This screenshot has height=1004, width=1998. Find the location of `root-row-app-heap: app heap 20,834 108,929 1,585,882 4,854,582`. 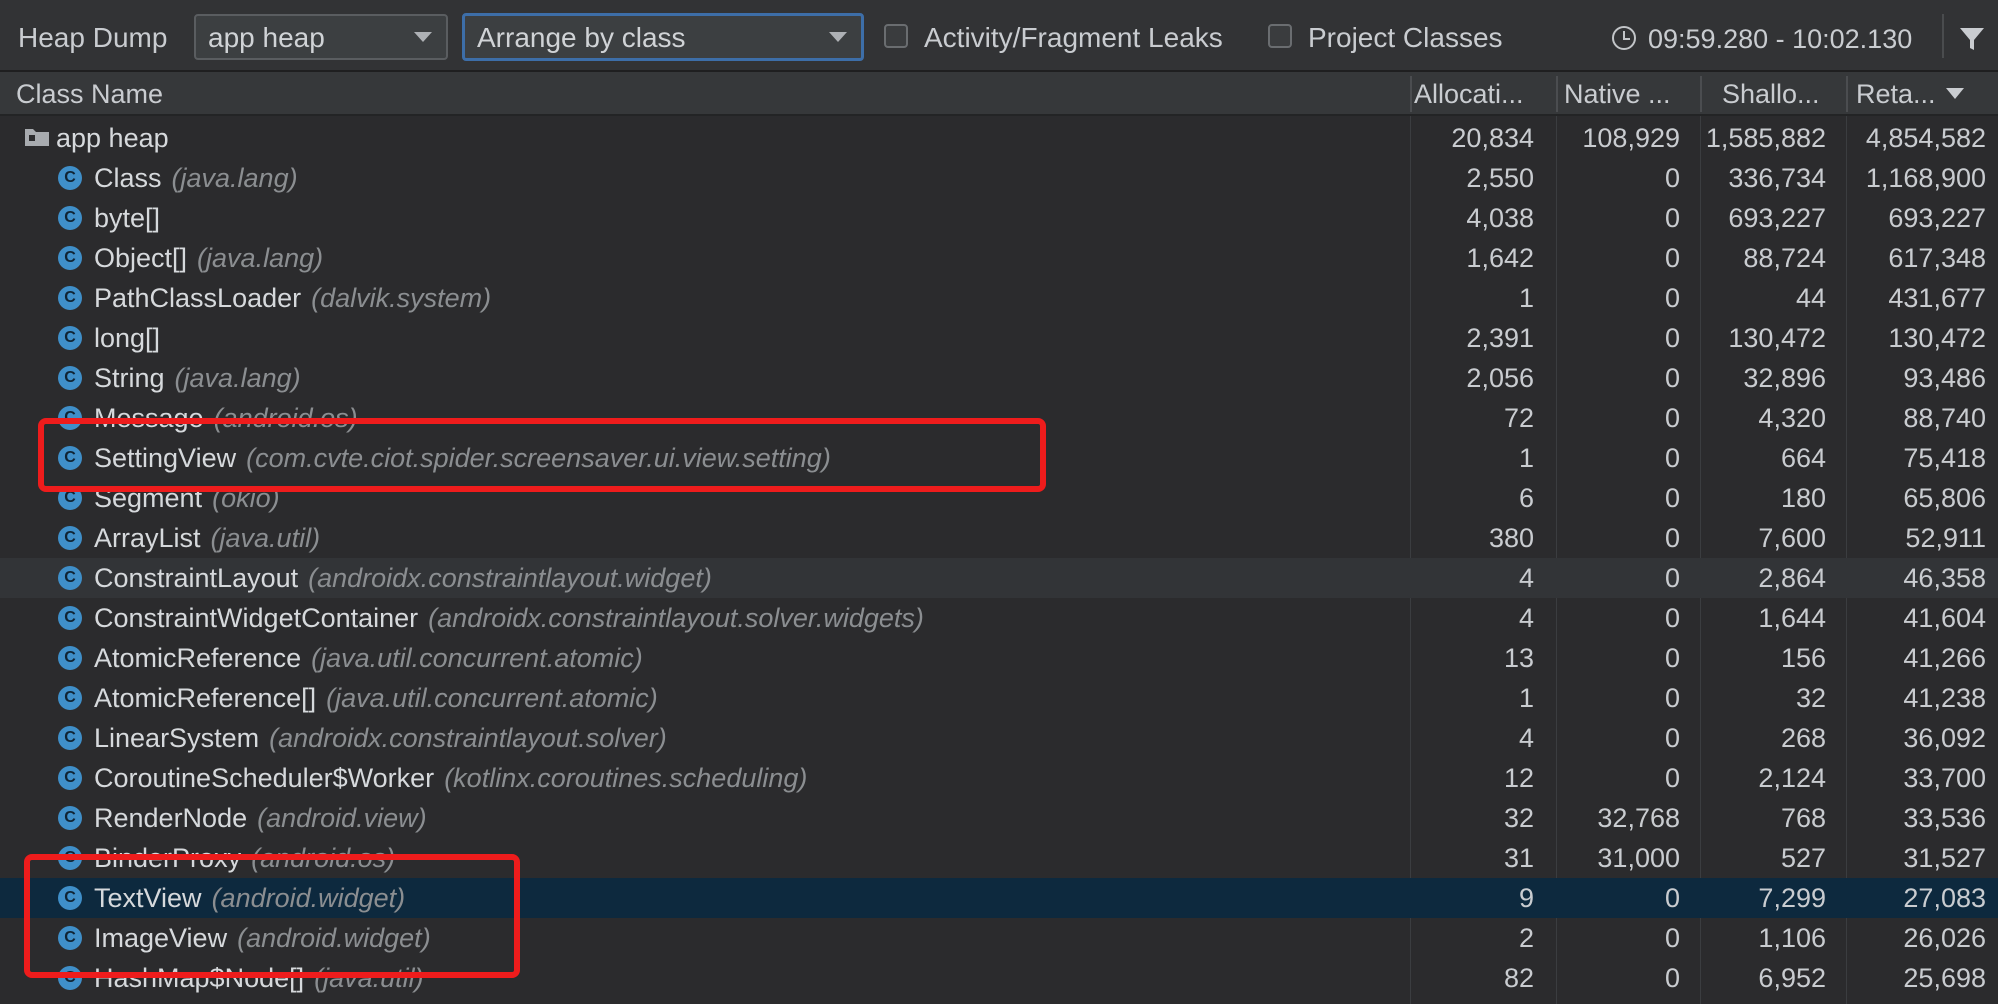

root-row-app-heap: app heap 20,834 108,929 1,585,882 4,854,582 is located at coordinates (999, 138).